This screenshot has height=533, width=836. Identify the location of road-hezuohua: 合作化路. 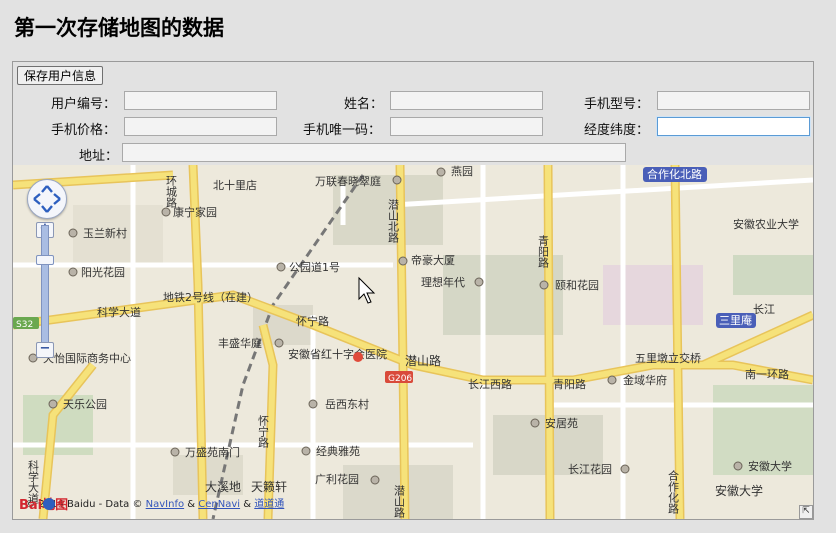
(673, 492).